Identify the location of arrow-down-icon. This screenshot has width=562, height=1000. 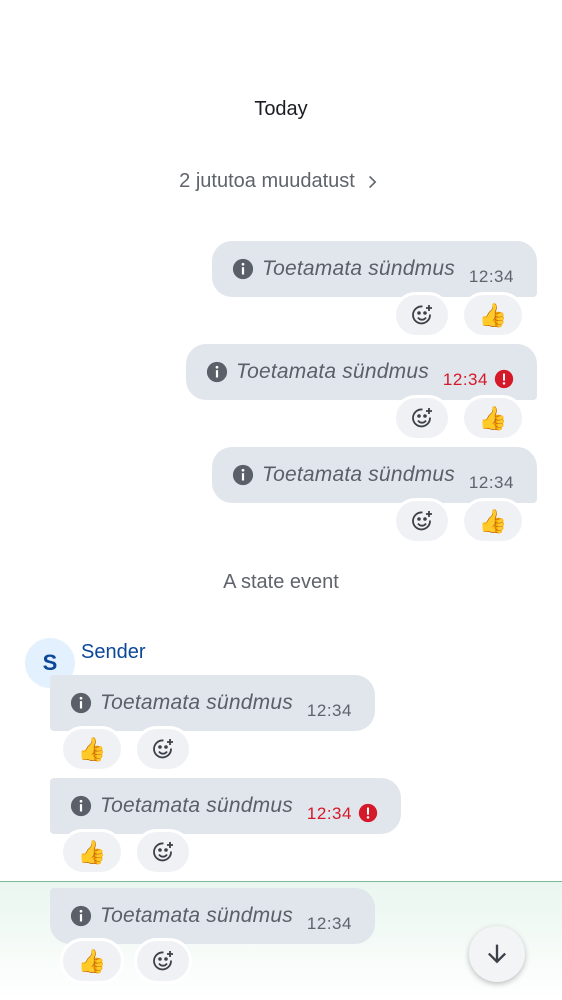
(497, 954).